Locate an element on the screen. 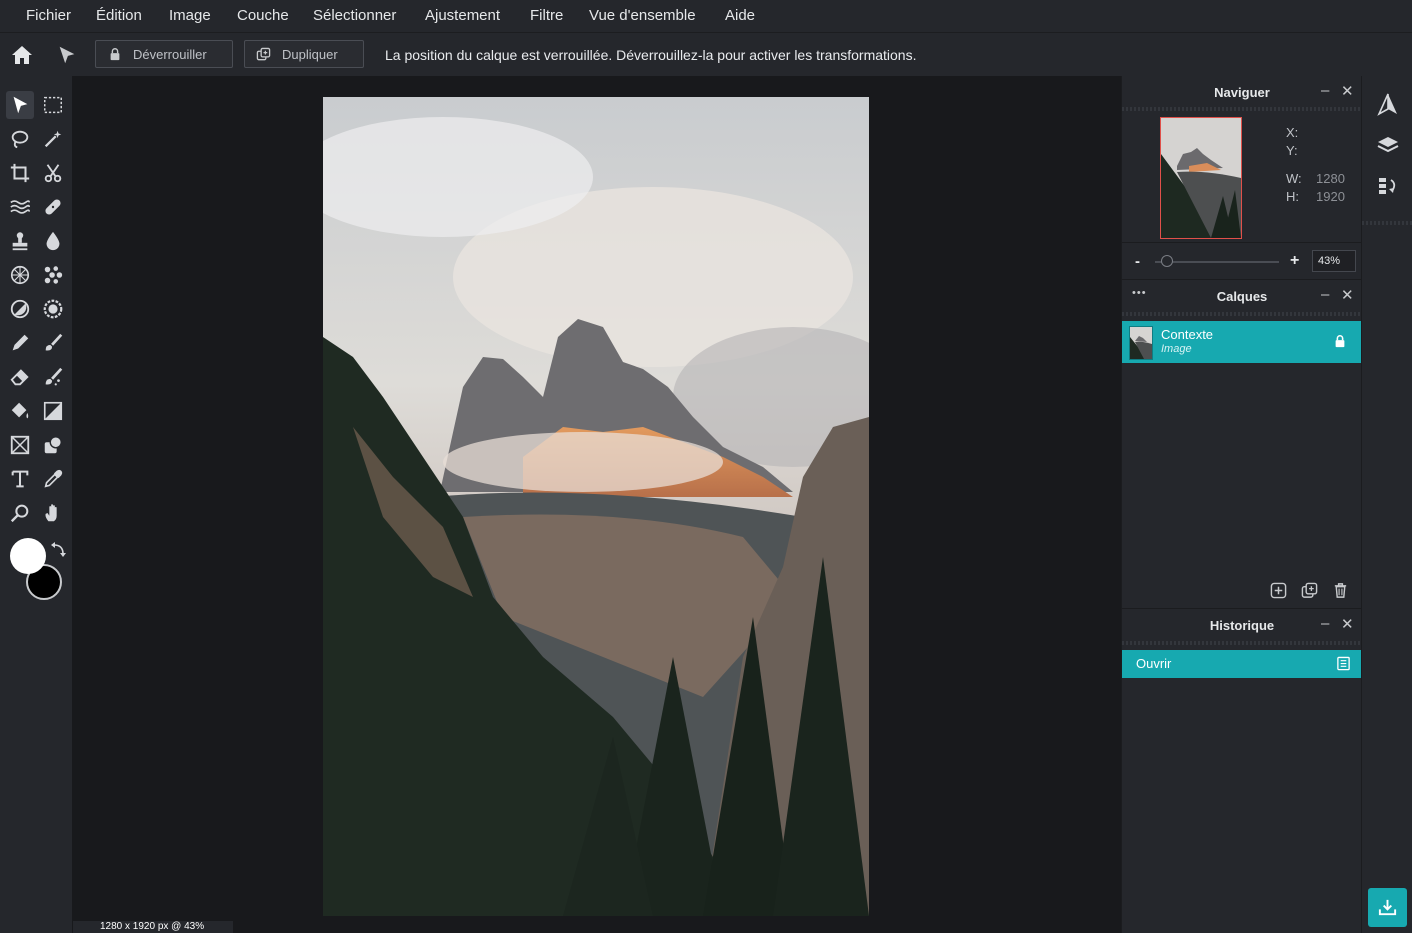  document-info: 1280 x 1920 px @ 43% is located at coordinates (152, 926).